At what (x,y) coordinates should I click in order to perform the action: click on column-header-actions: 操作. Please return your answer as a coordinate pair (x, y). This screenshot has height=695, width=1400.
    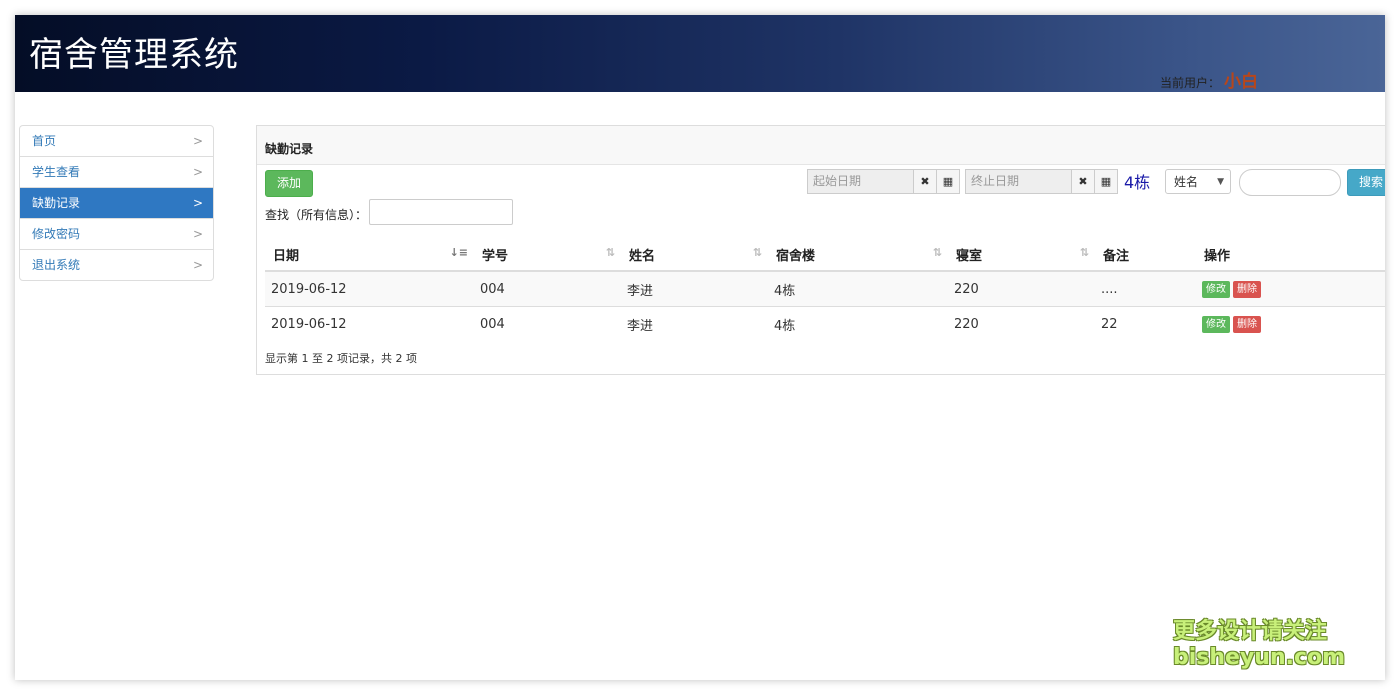
    Looking at the image, I should click on (1290, 255).